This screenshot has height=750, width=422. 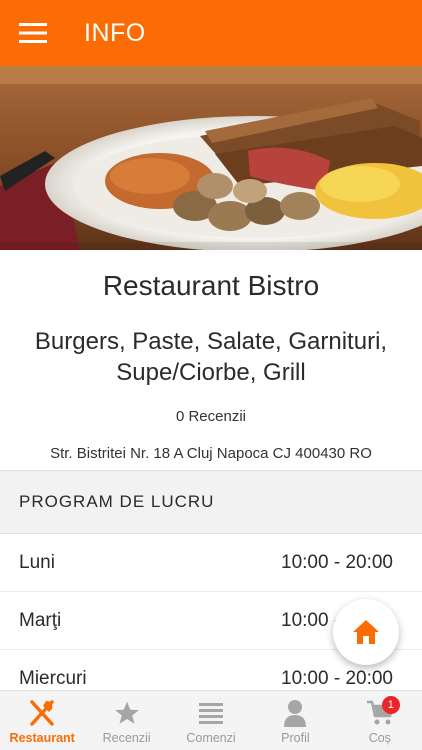 I want to click on bottom-navigation: Restaurant Recenzii Comenzi Profil 1 Coș, so click(x=211, y=720).